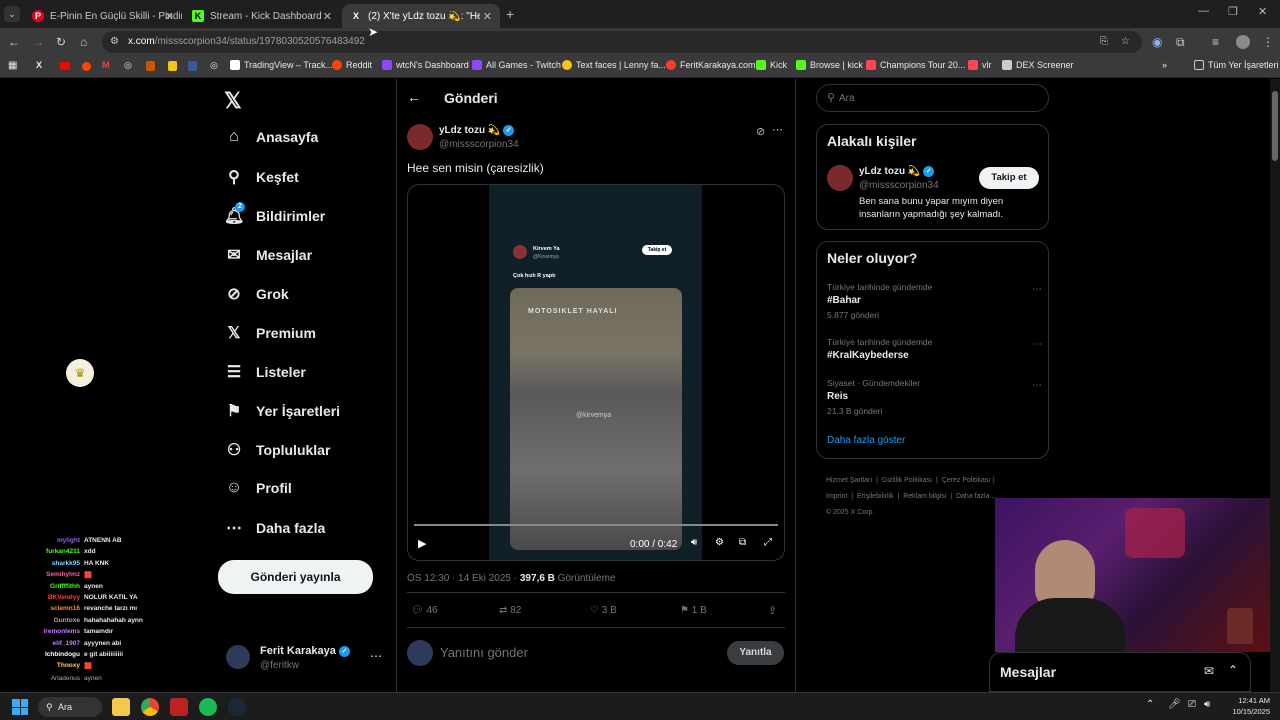 The height and width of the screenshot is (720, 1280). What do you see at coordinates (1174, 704) in the screenshot?
I see `microphone-icon: 🎤︎` at bounding box center [1174, 704].